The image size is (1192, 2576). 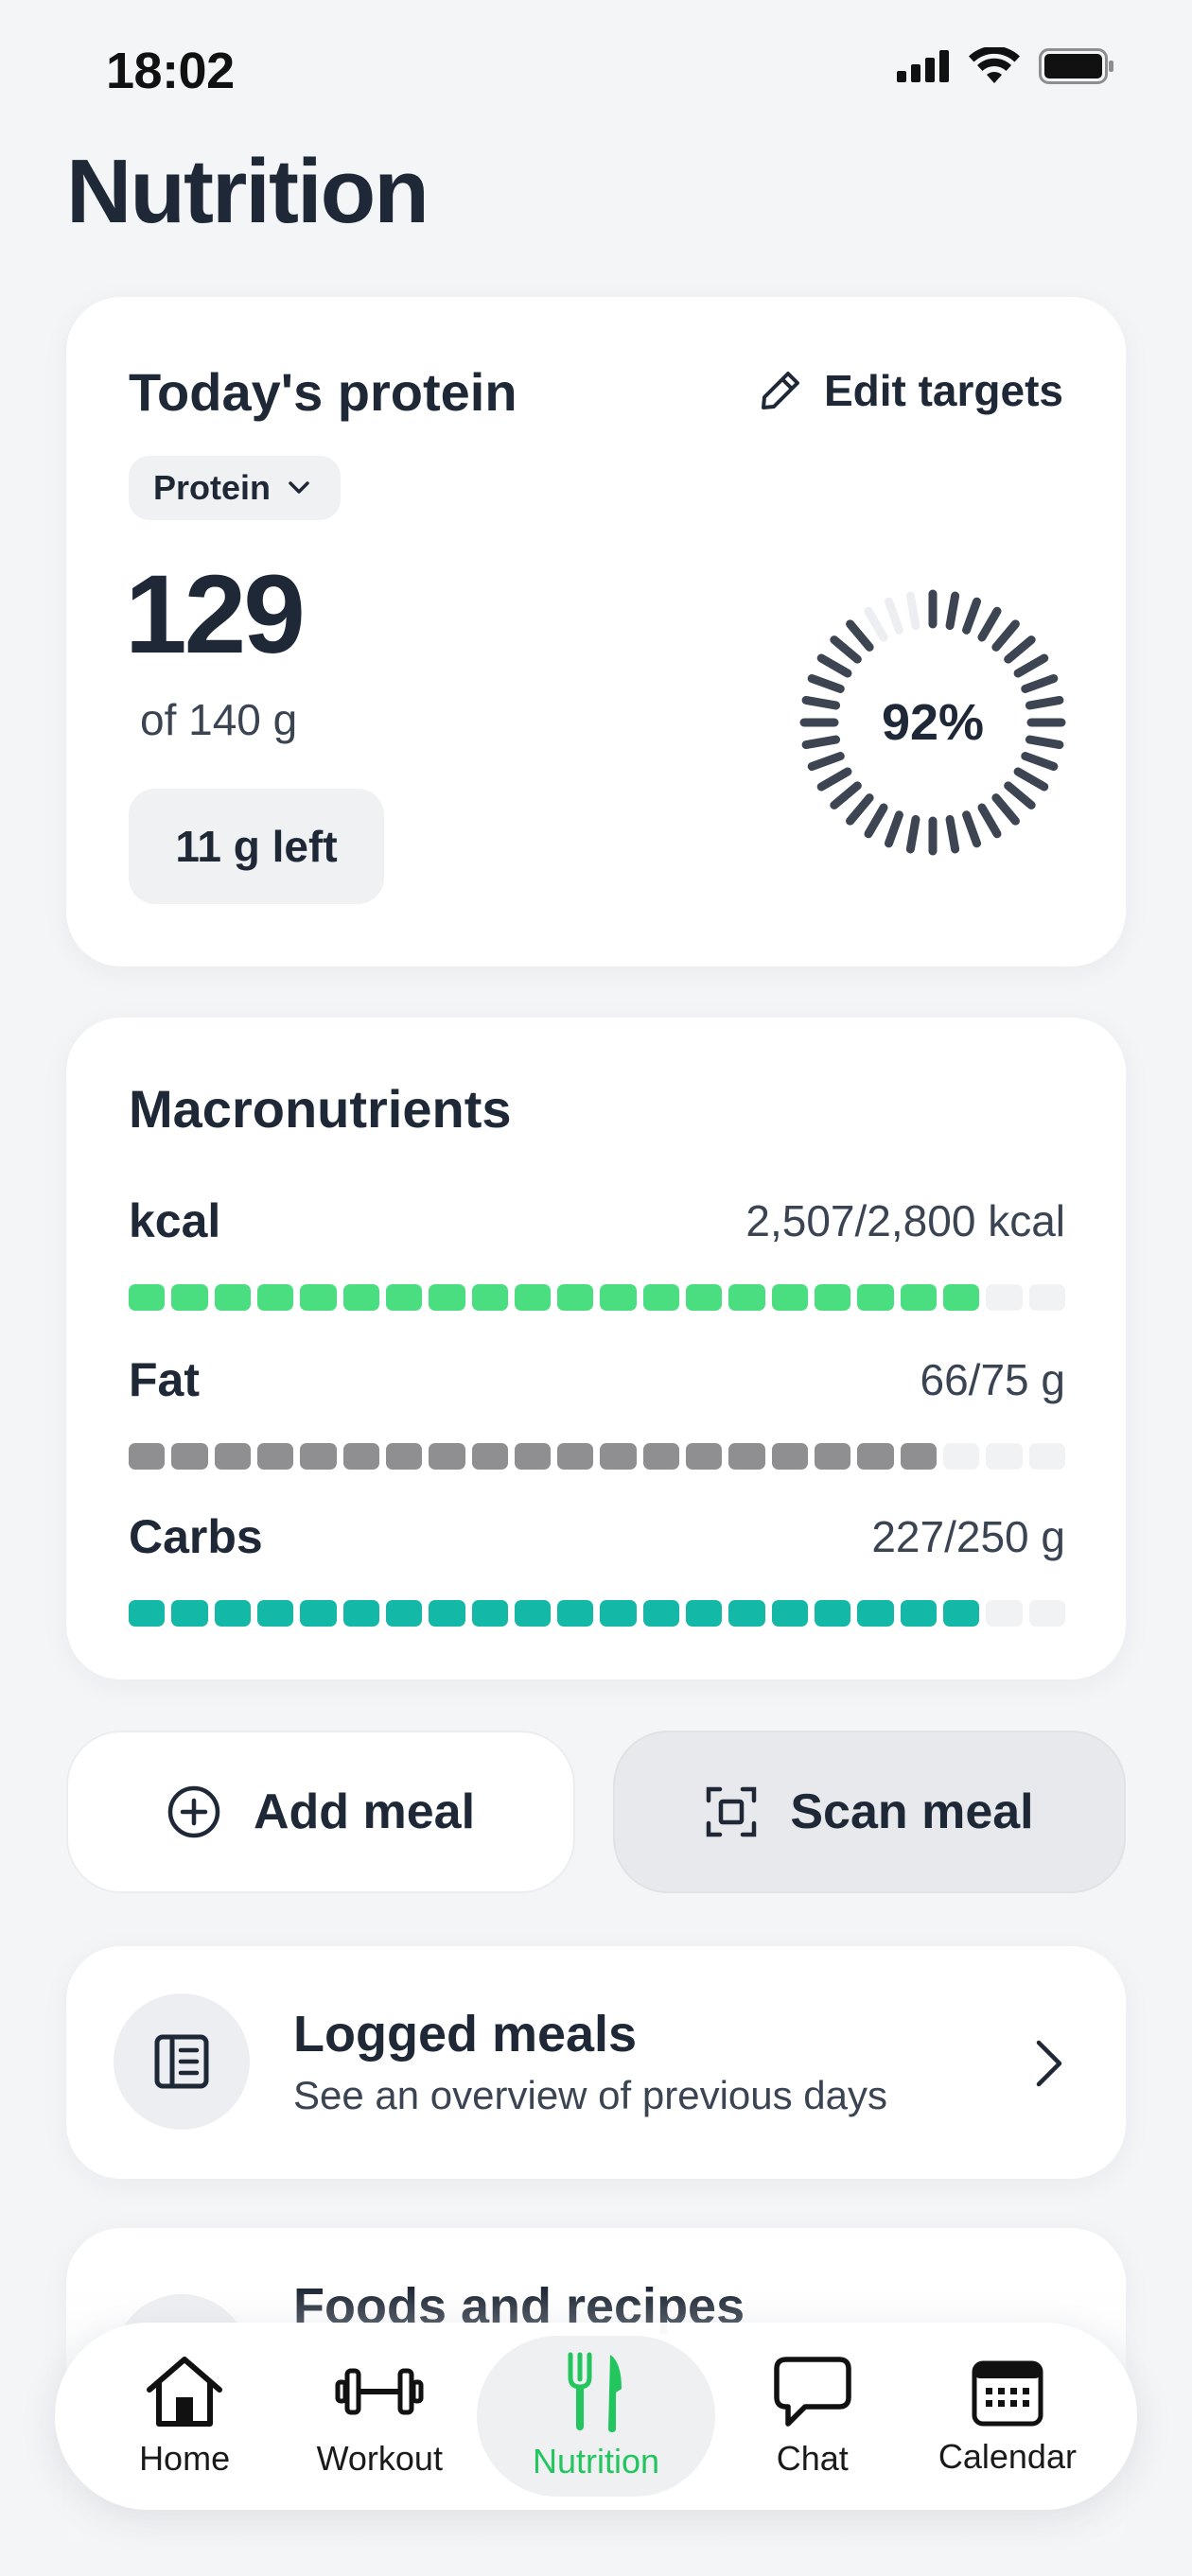 I want to click on edit-targets-button: Edit targets, so click(x=910, y=390).